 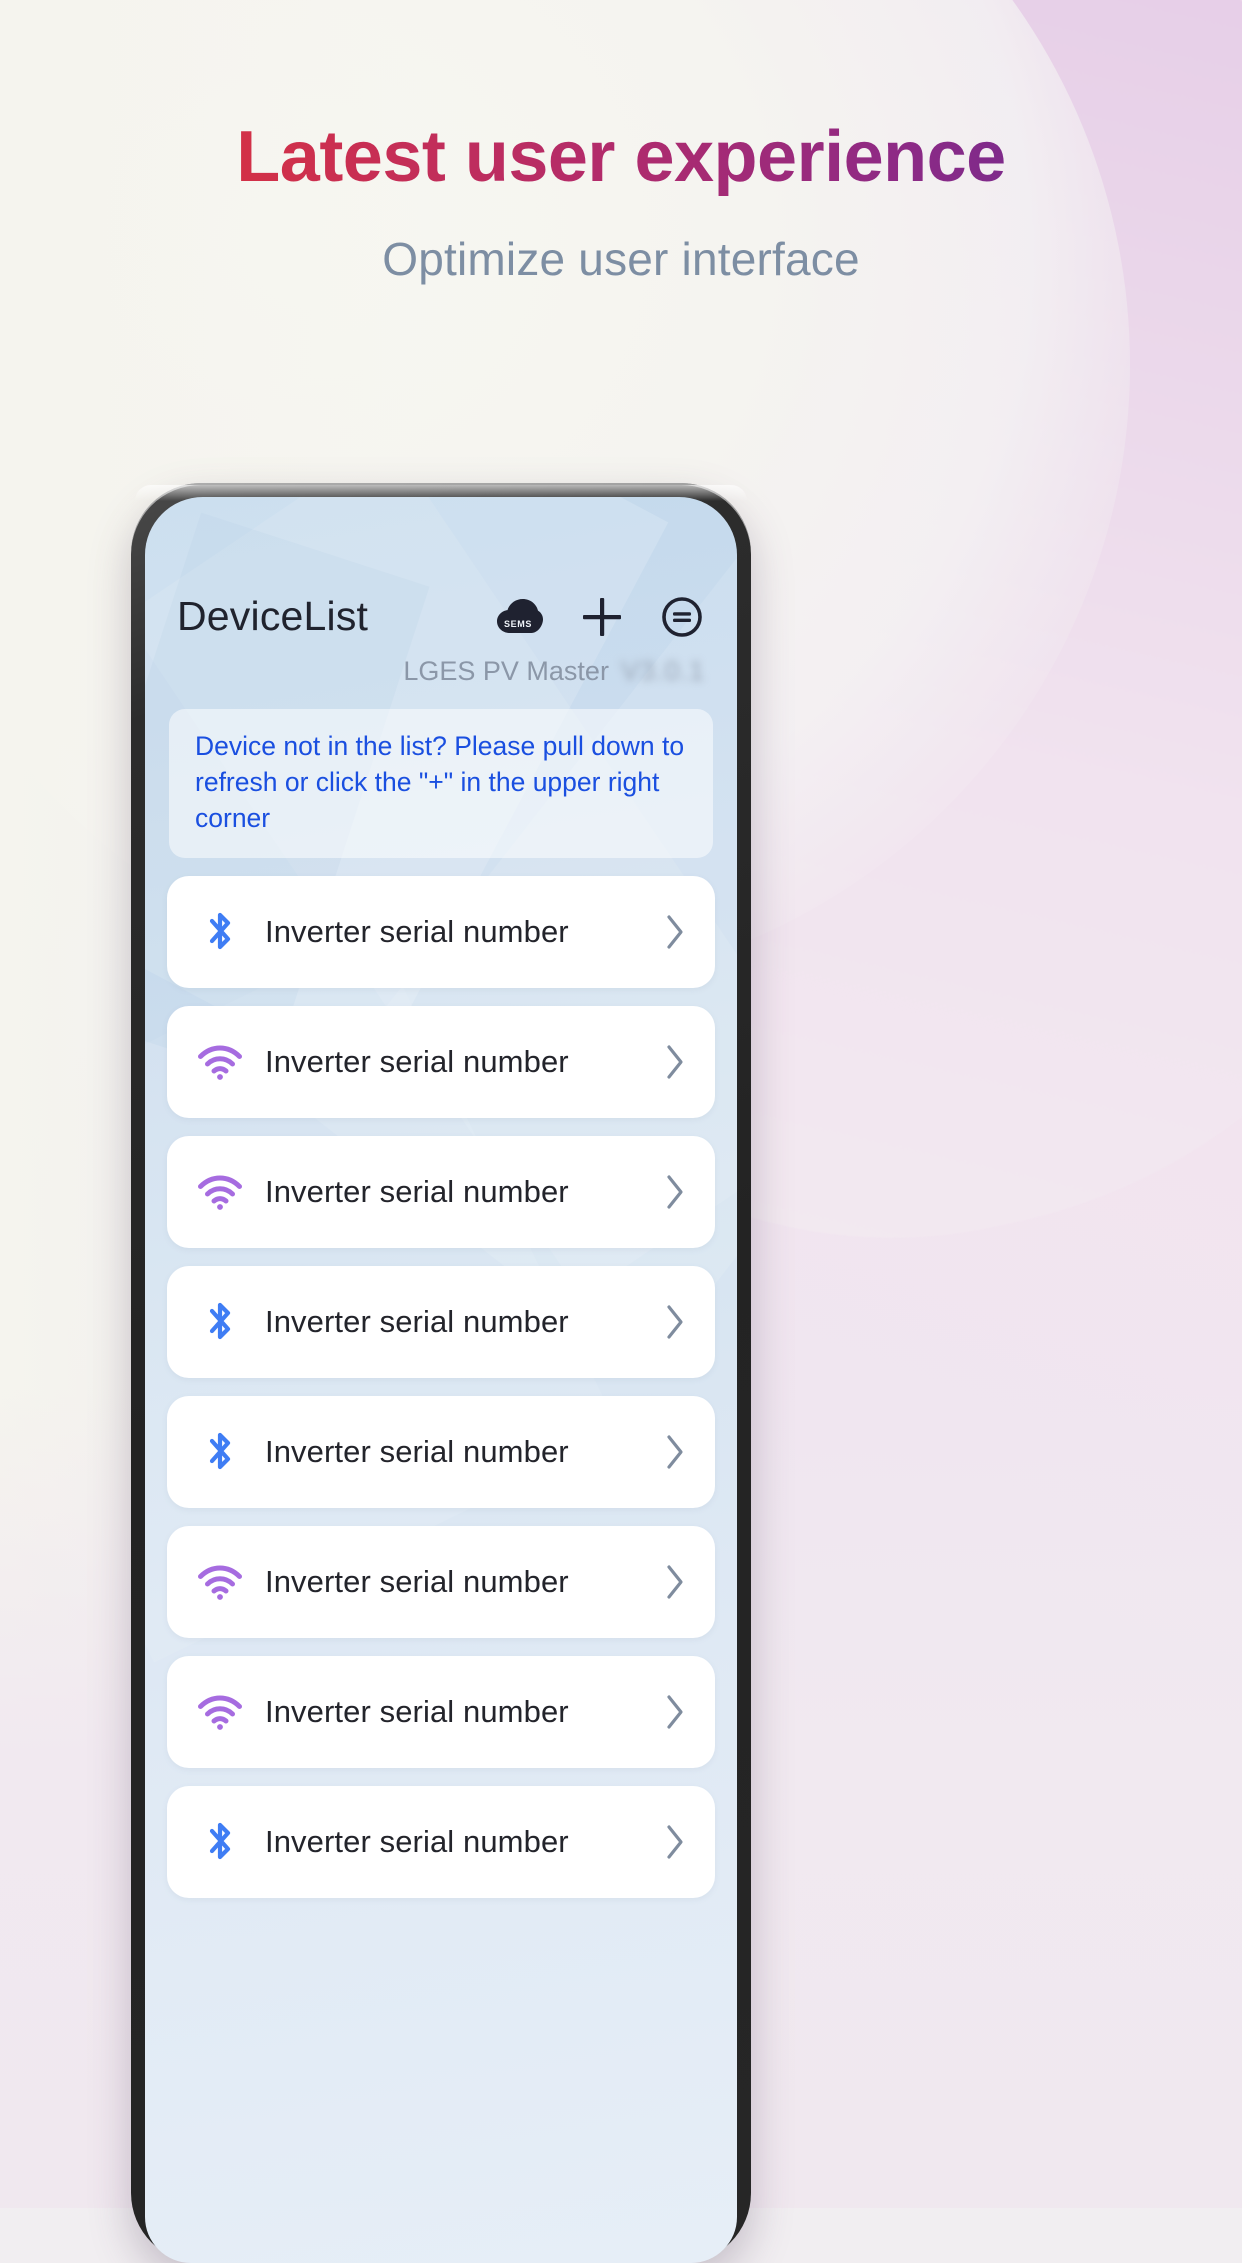 I want to click on page-title: DeviceList, so click(x=273, y=616).